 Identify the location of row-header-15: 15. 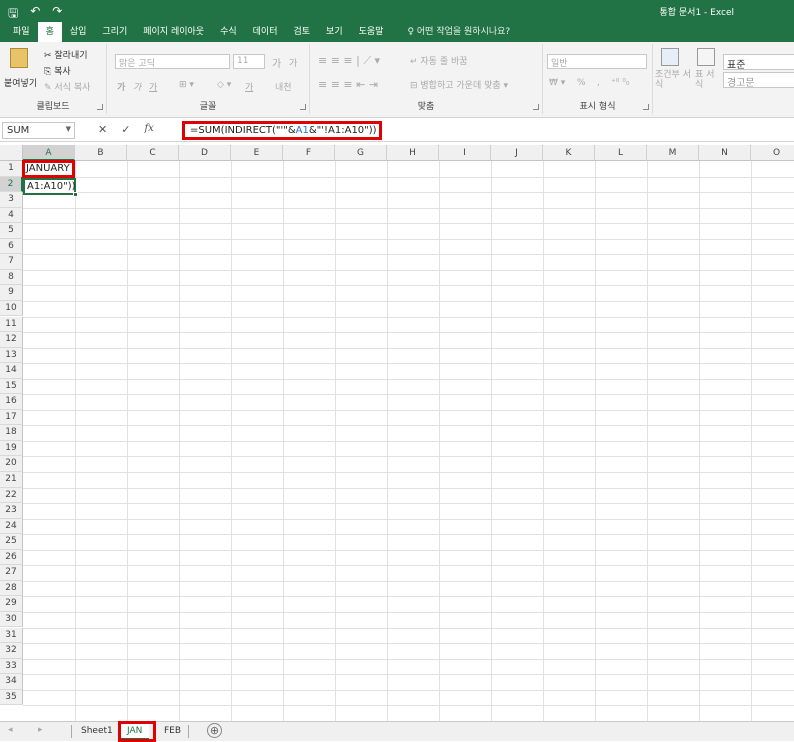
(11, 386).